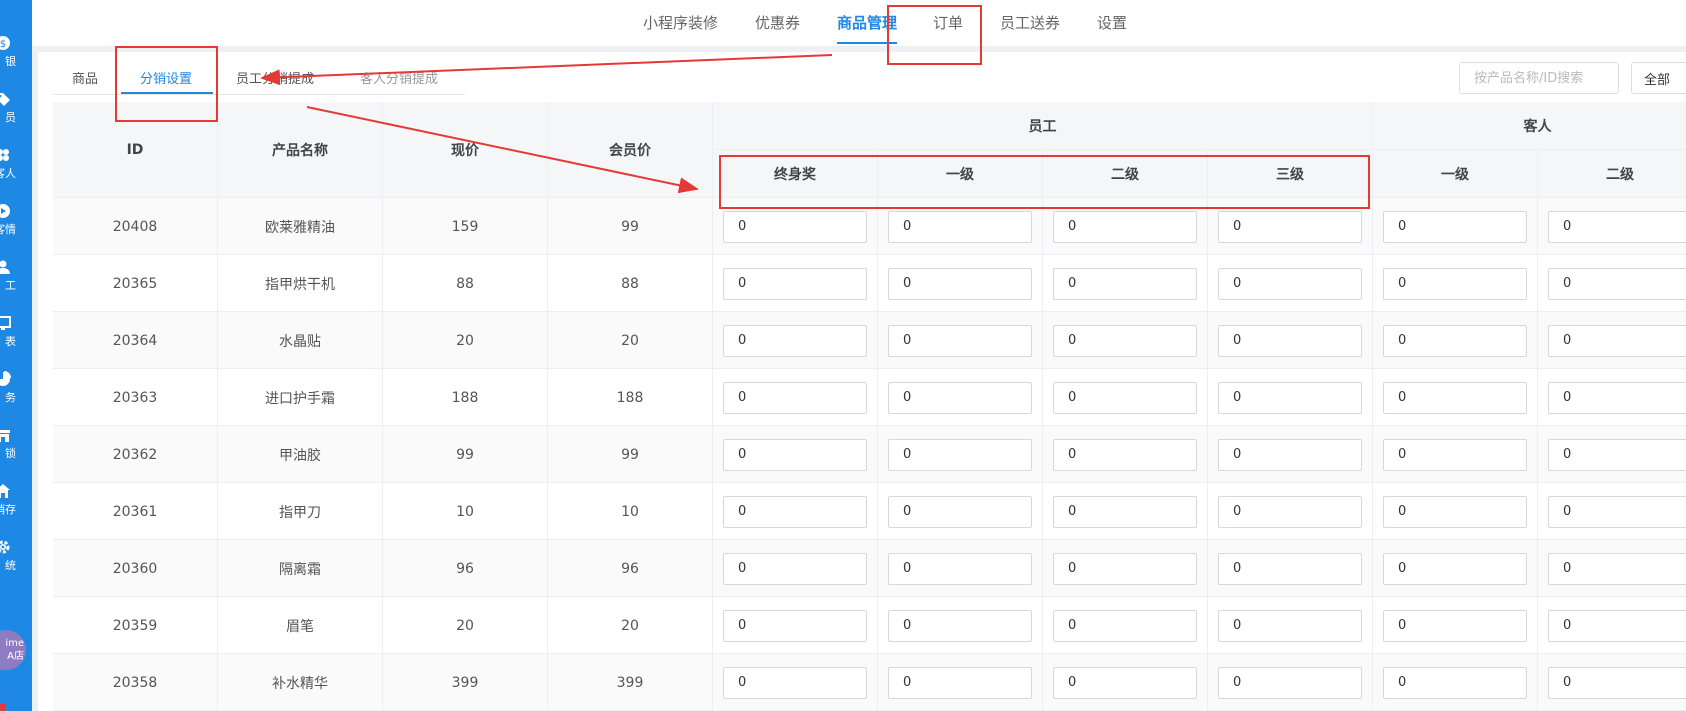 Image resolution: width=1686 pixels, height=711 pixels. Describe the element at coordinates (13, 650) in the screenshot. I see `avatar: ime A店` at that location.